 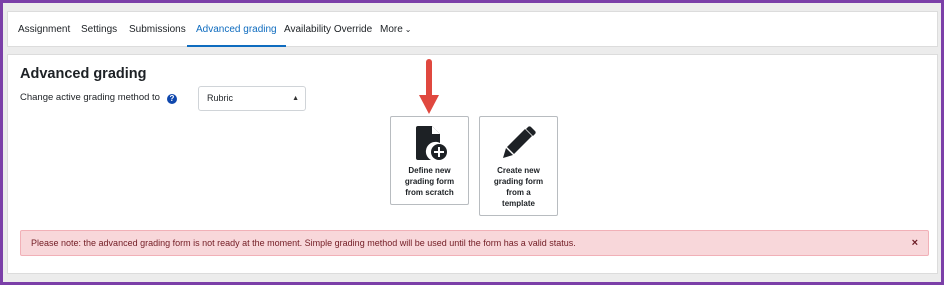 What do you see at coordinates (429, 181) in the screenshot?
I see `define-new-form-label: Define new grading form from scratch` at bounding box center [429, 181].